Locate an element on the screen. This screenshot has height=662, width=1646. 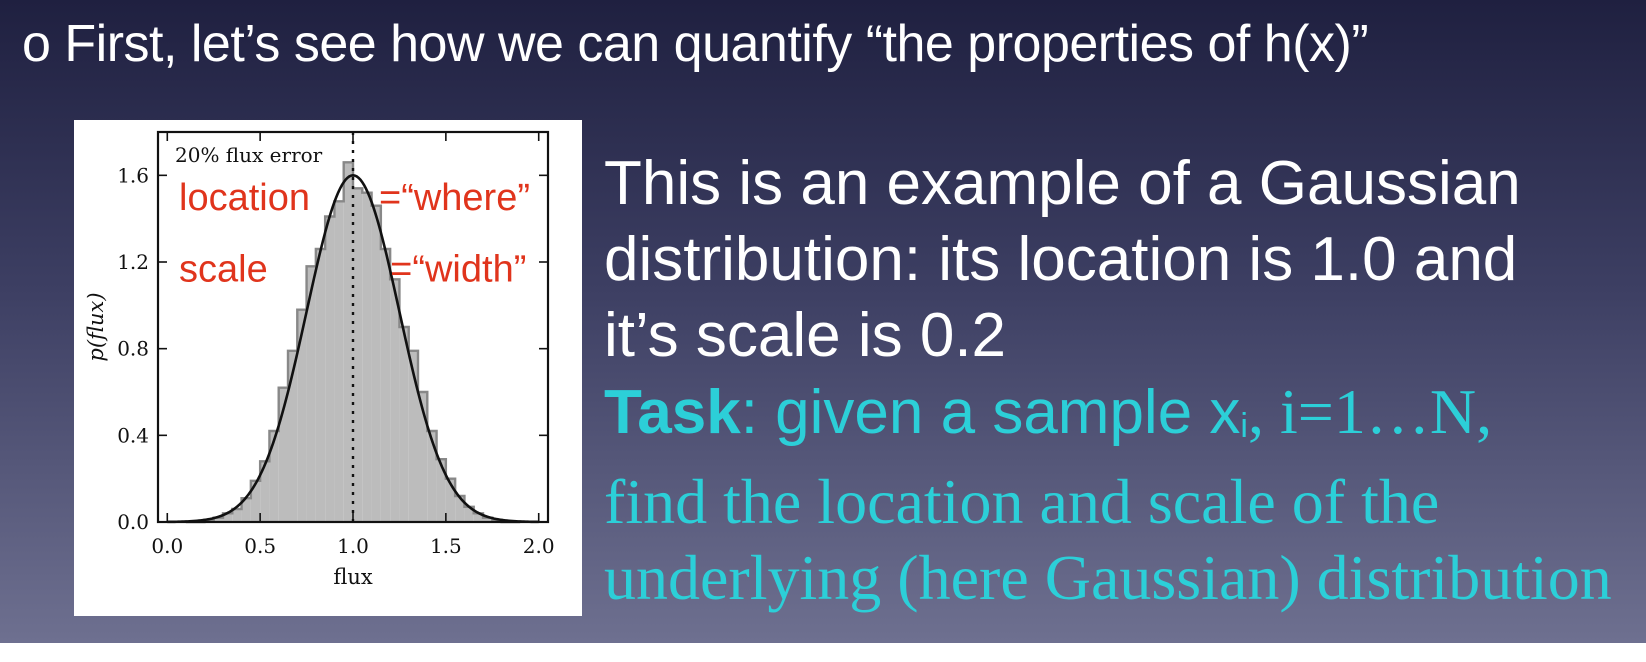
task-sample-text: : given a sample x is located at coordinates (990, 412).